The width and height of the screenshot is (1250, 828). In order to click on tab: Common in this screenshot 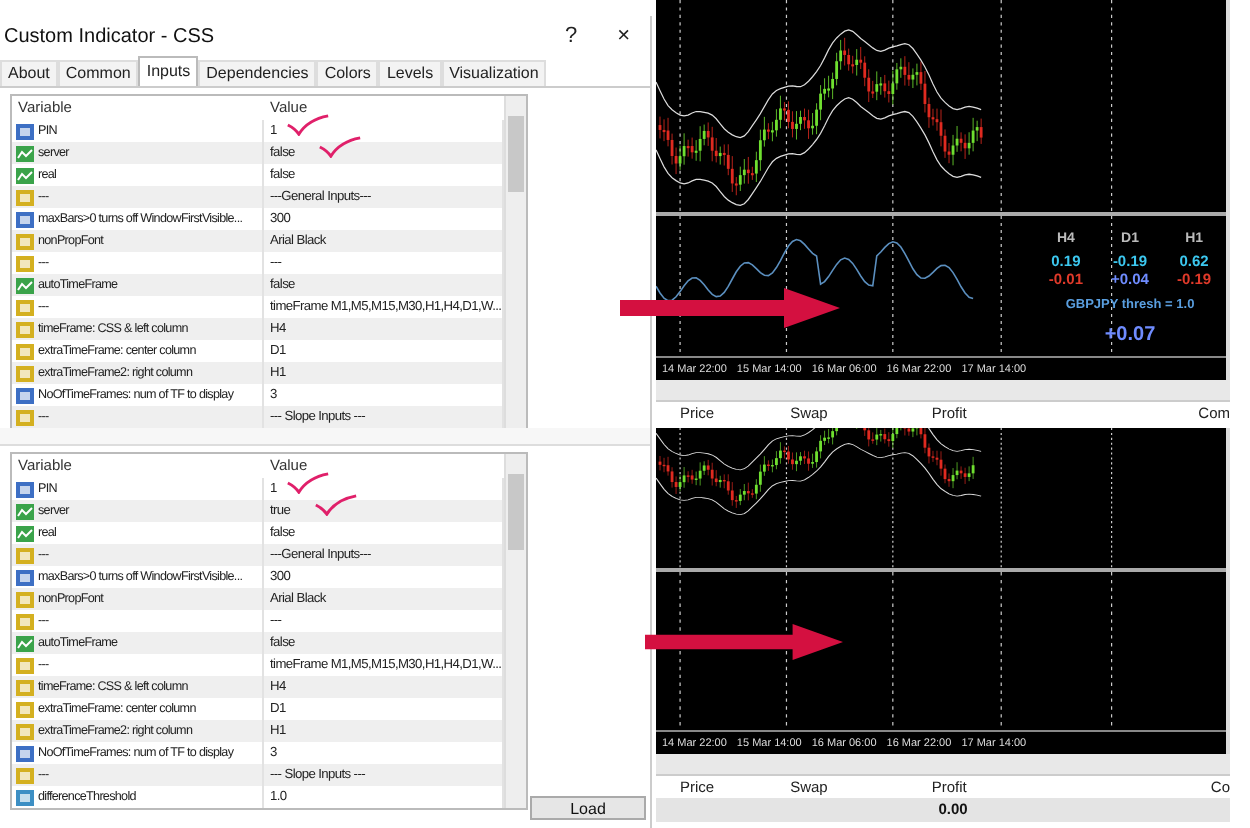, I will do `click(98, 73)`.